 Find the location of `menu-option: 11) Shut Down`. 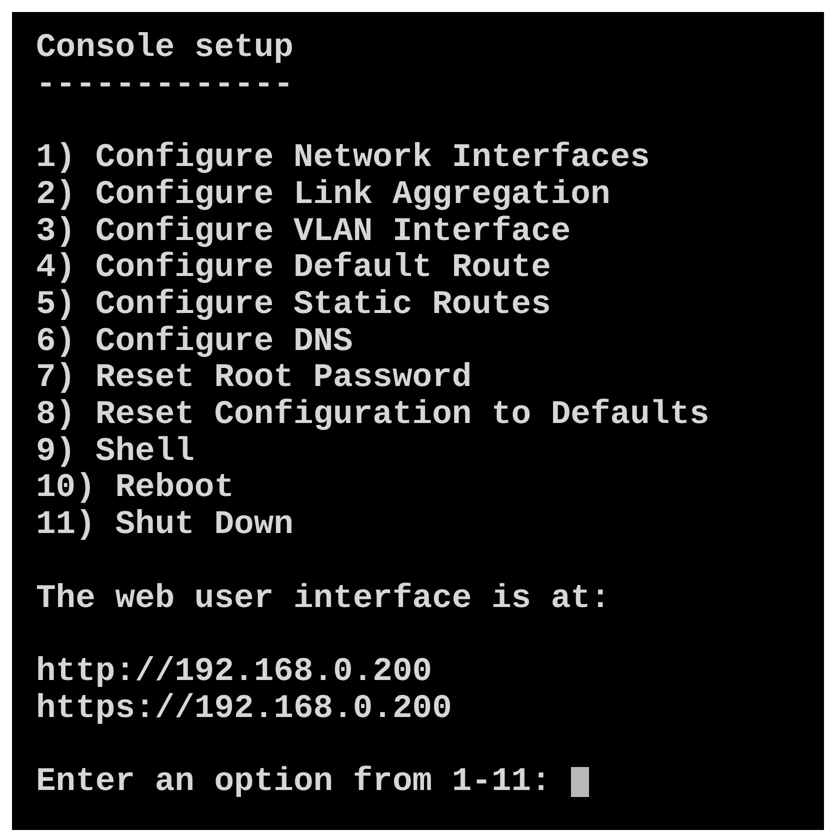

menu-option: 11) Shut Down is located at coordinates (165, 525).